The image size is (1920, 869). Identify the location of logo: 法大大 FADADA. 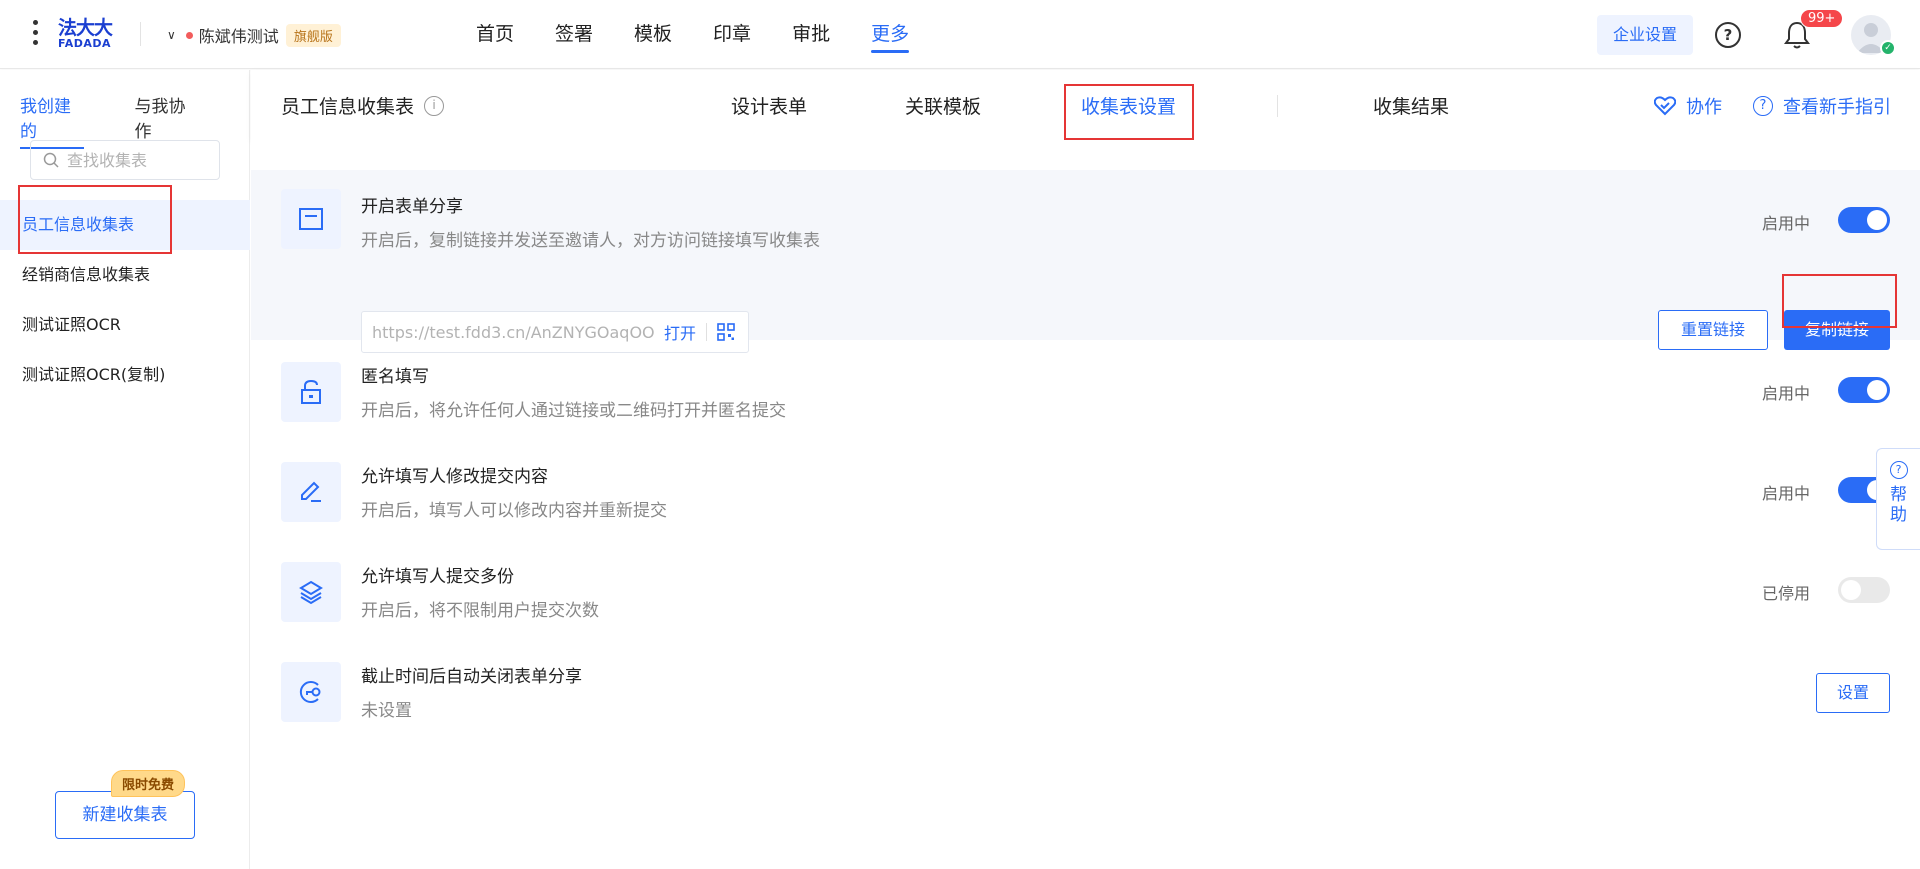
(90, 35).